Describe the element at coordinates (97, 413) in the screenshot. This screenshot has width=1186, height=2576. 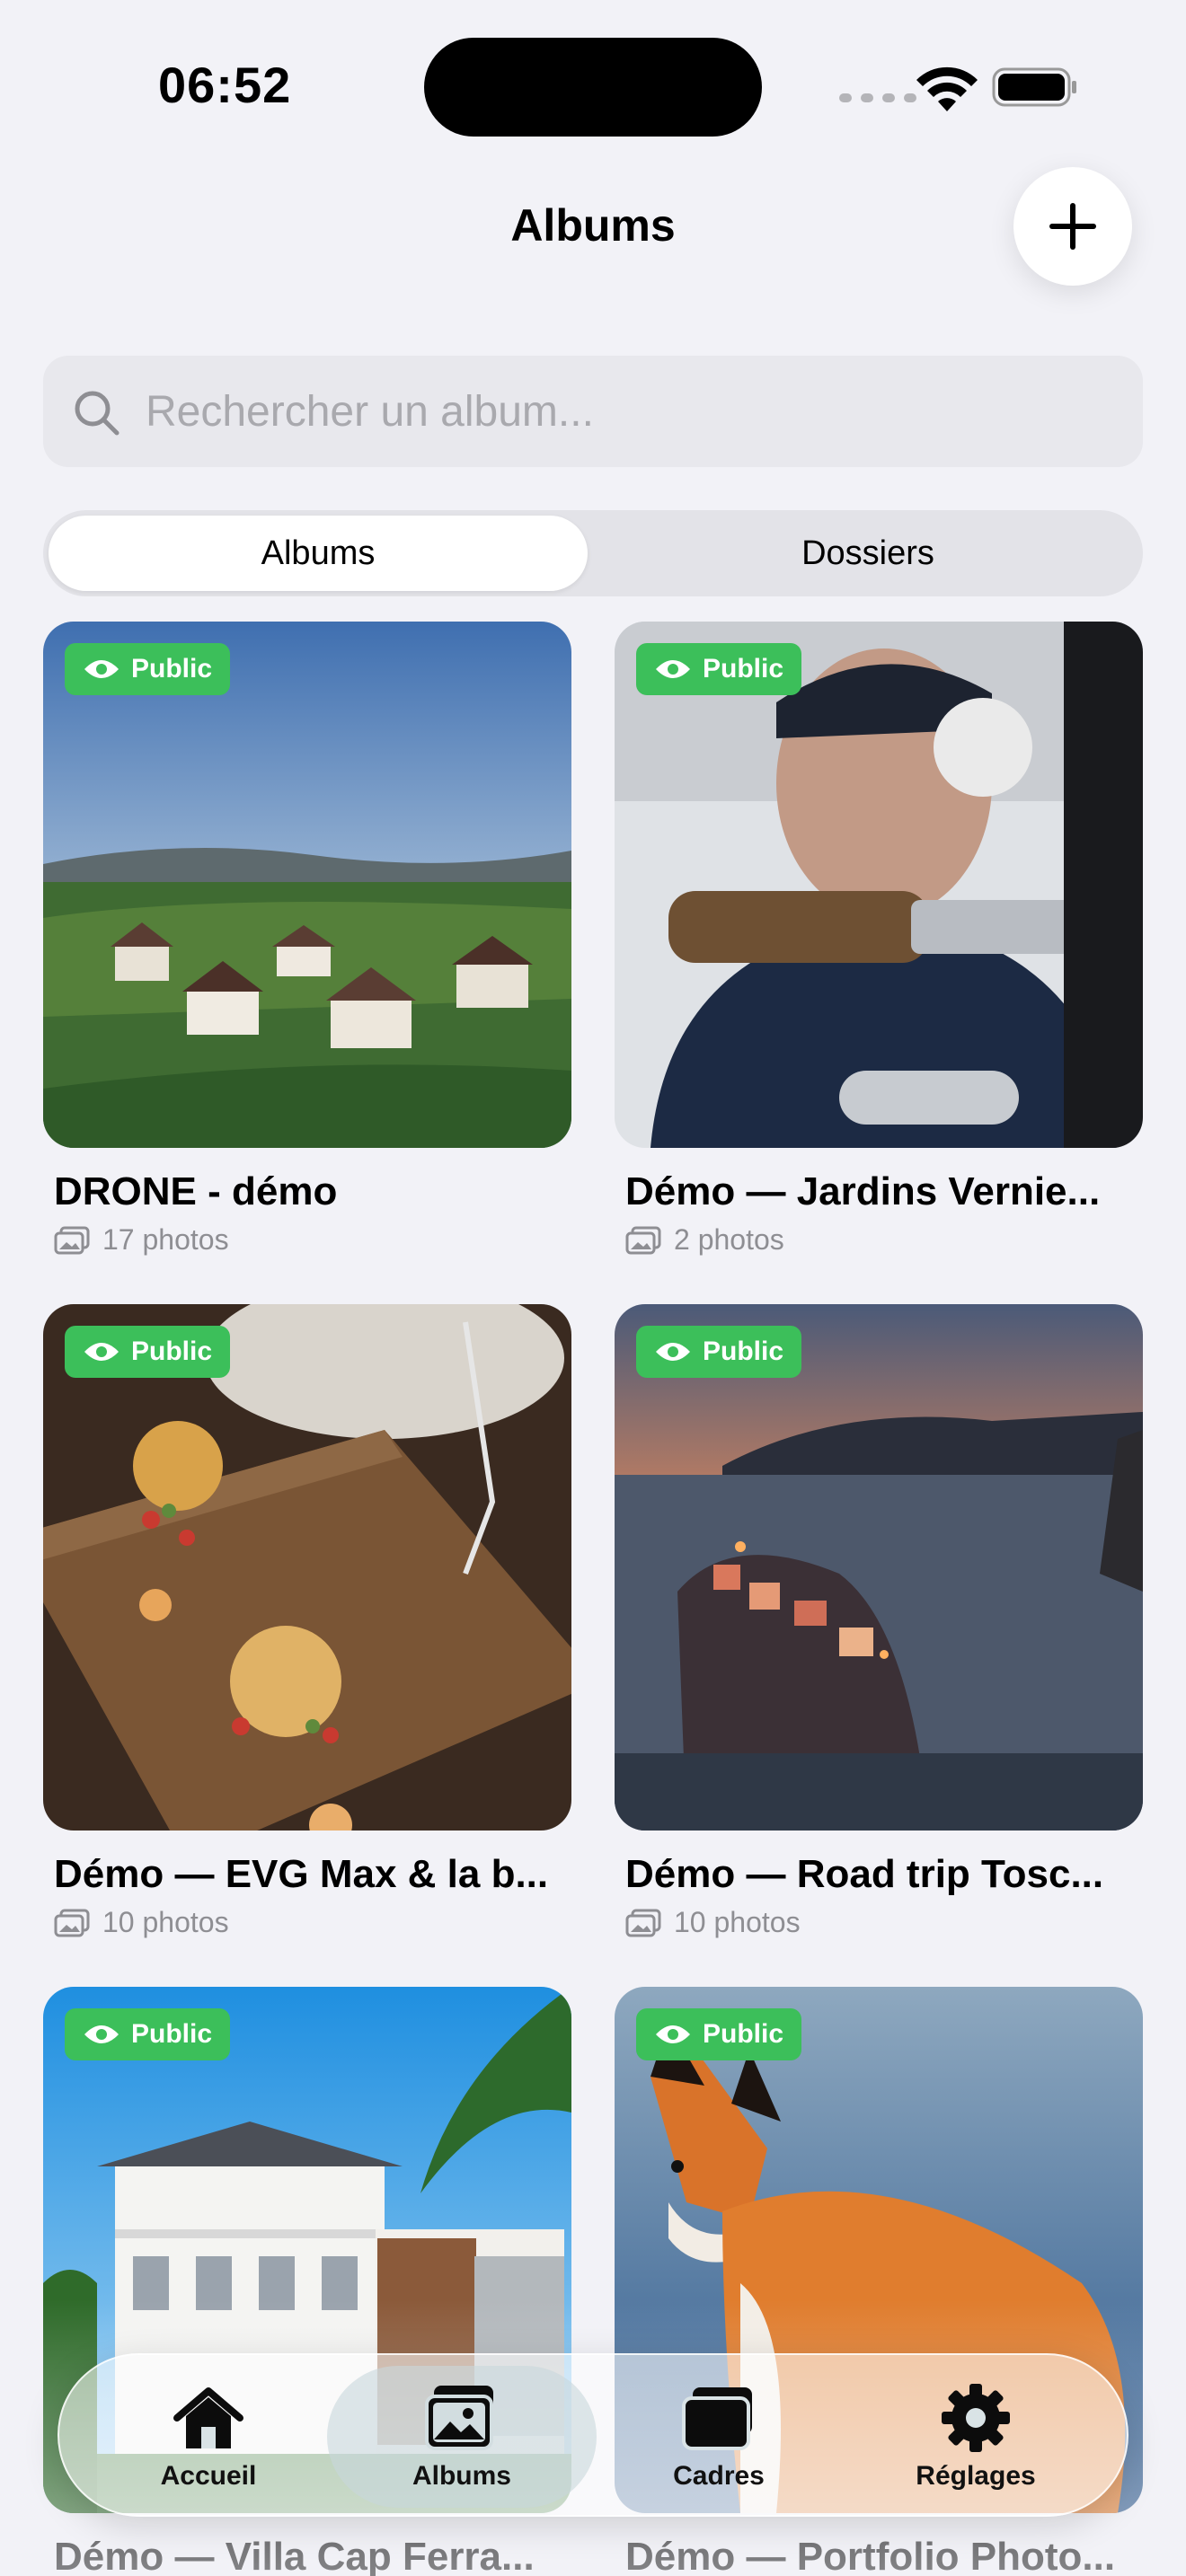
I see `search-icon` at that location.